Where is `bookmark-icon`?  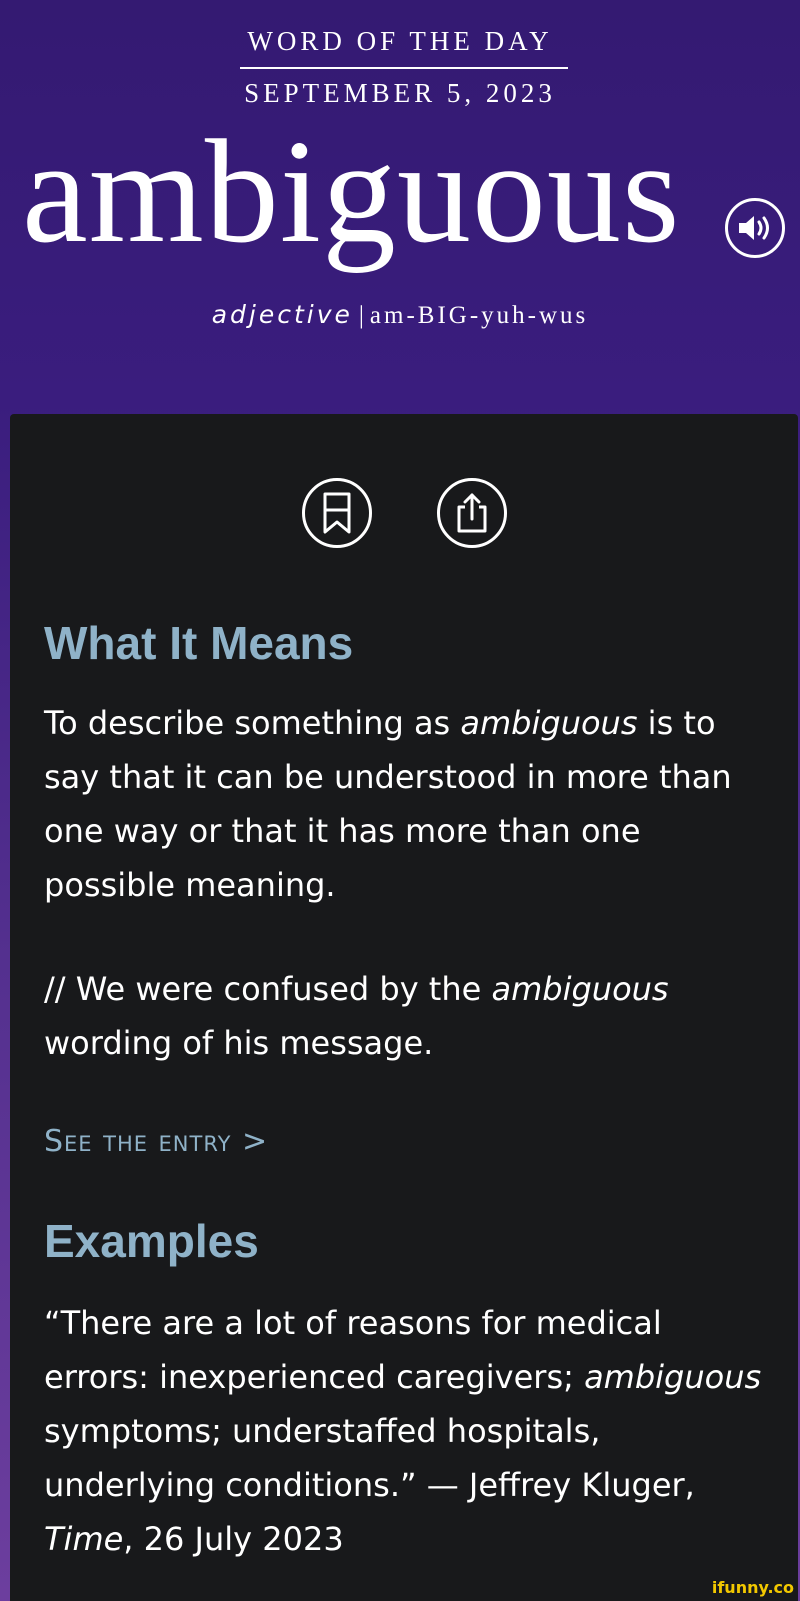 bookmark-icon is located at coordinates (337, 513).